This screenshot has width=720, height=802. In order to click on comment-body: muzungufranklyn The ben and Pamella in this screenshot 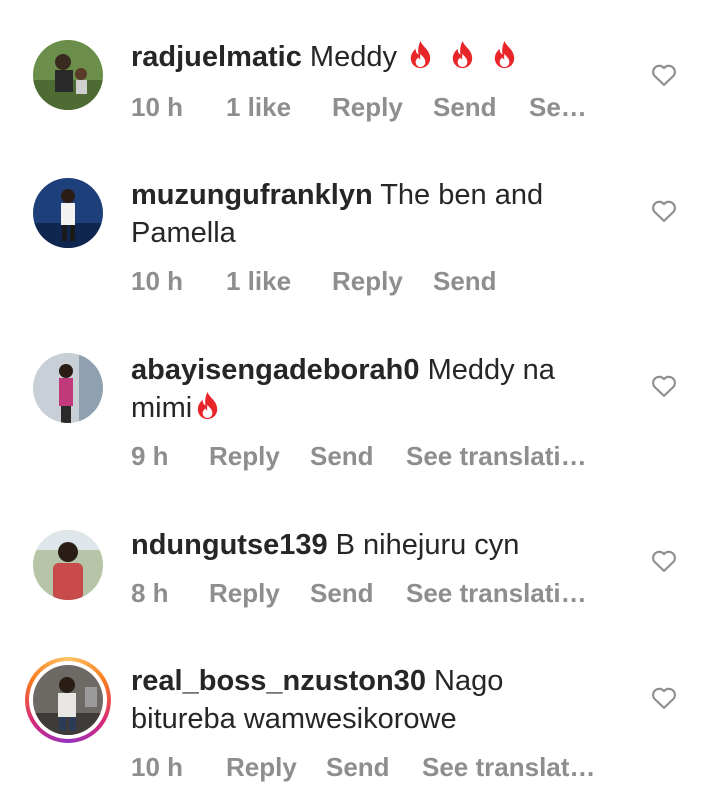, I will do `click(366, 214)`.